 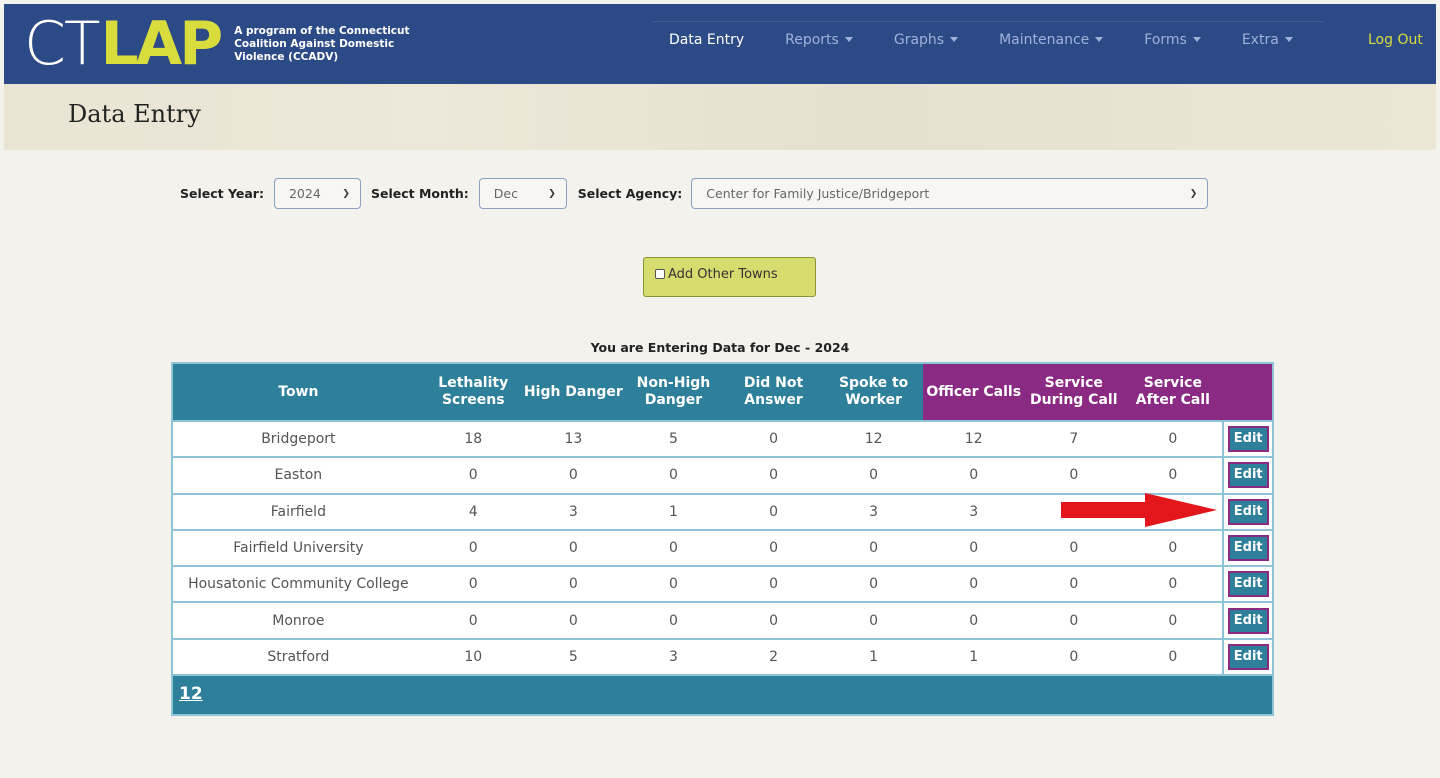 I want to click on column-header: Officer Calls, so click(x=974, y=392).